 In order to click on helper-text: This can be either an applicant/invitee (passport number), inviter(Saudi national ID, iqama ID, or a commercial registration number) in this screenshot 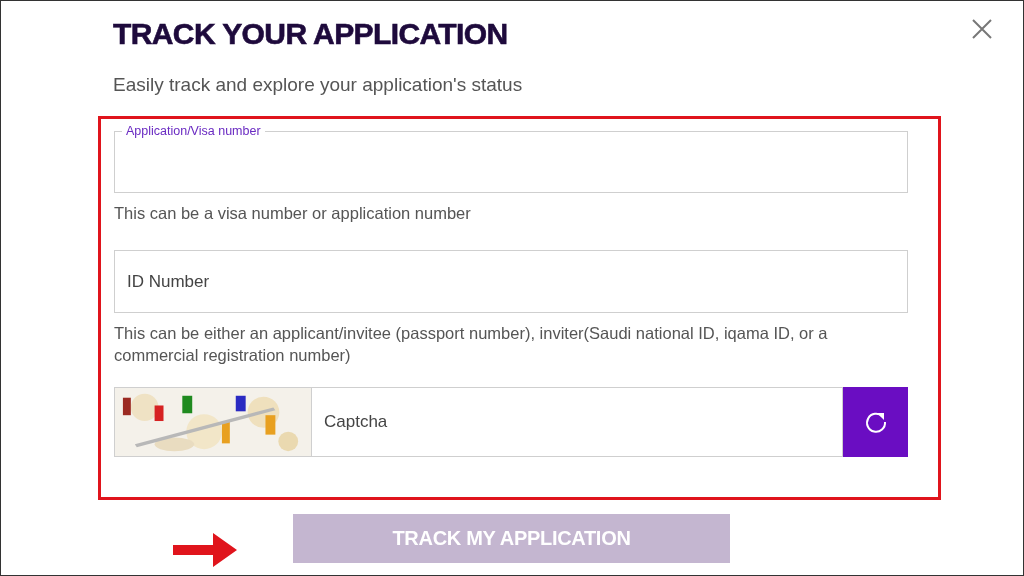, I will do `click(471, 344)`.